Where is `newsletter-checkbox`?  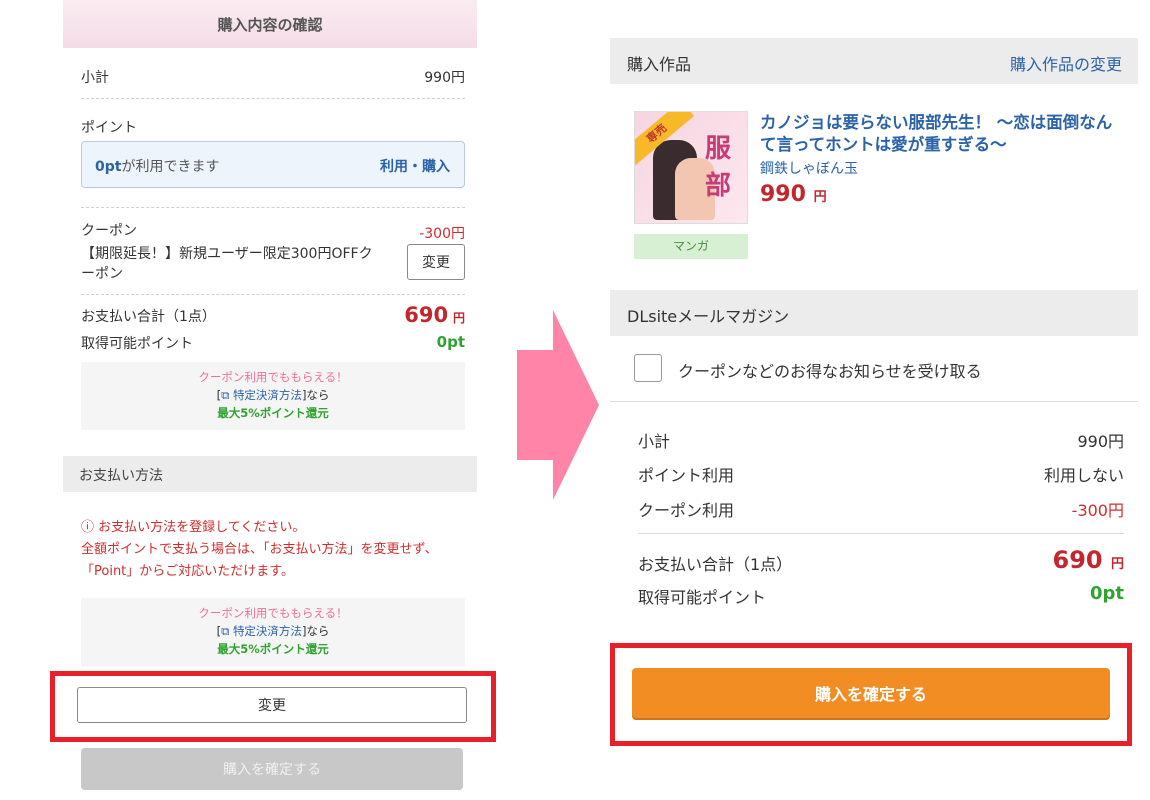
newsletter-checkbox is located at coordinates (648, 368).